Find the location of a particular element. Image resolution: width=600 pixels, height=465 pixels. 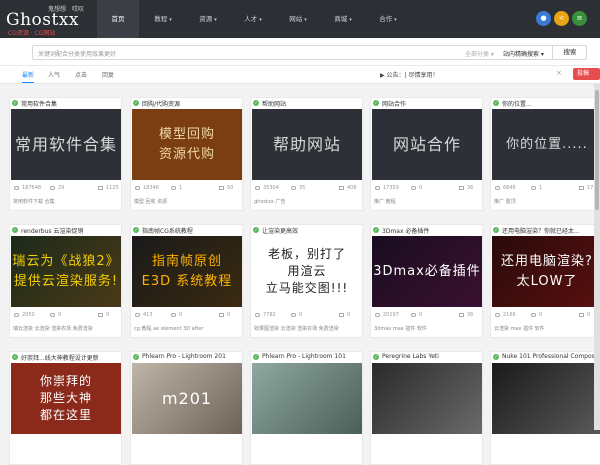

thumbnail-caption is located at coordinates (427, 398).